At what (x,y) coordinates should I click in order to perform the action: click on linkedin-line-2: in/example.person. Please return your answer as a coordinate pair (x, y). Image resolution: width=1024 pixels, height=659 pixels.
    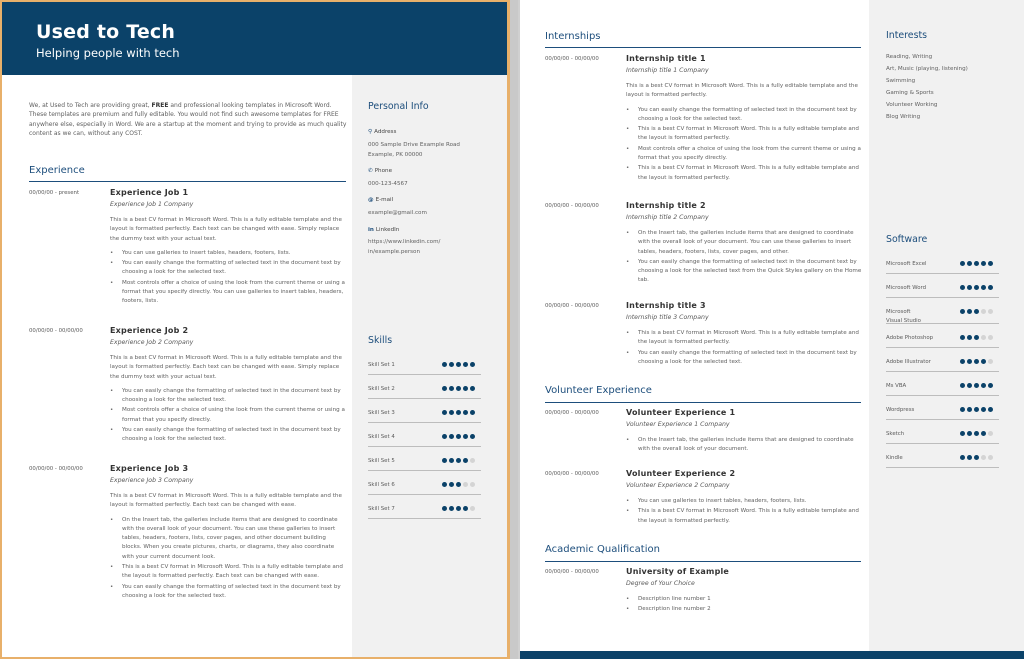
    Looking at the image, I should click on (394, 252).